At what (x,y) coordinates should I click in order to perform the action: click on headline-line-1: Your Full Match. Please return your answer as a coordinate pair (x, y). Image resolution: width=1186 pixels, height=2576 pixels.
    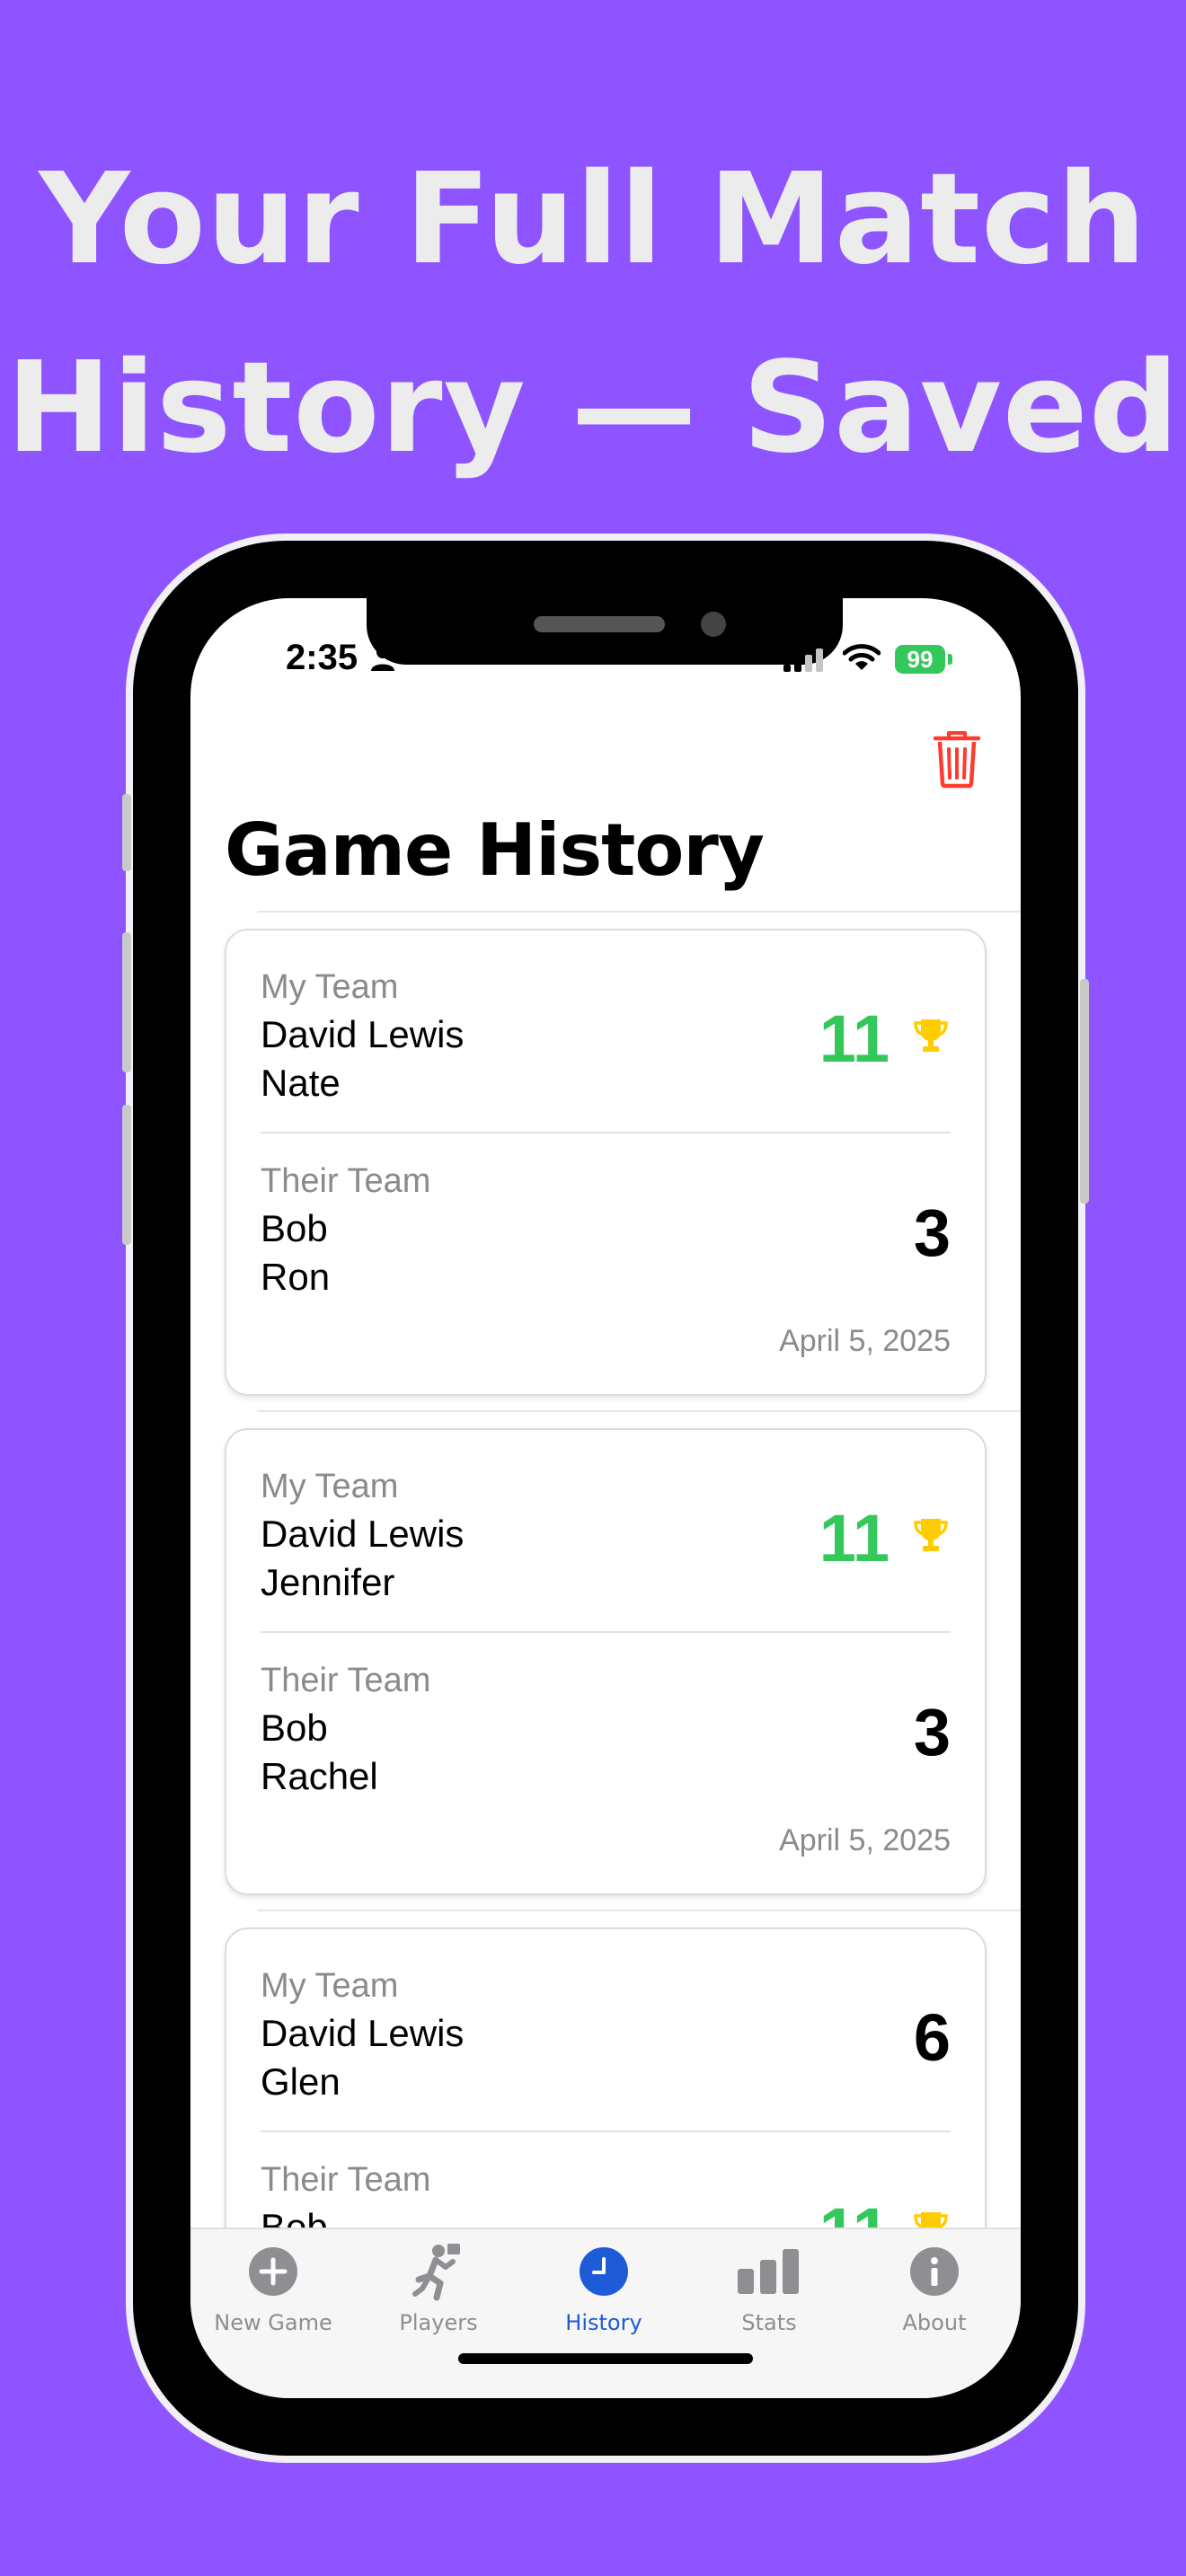
    Looking at the image, I should click on (593, 219).